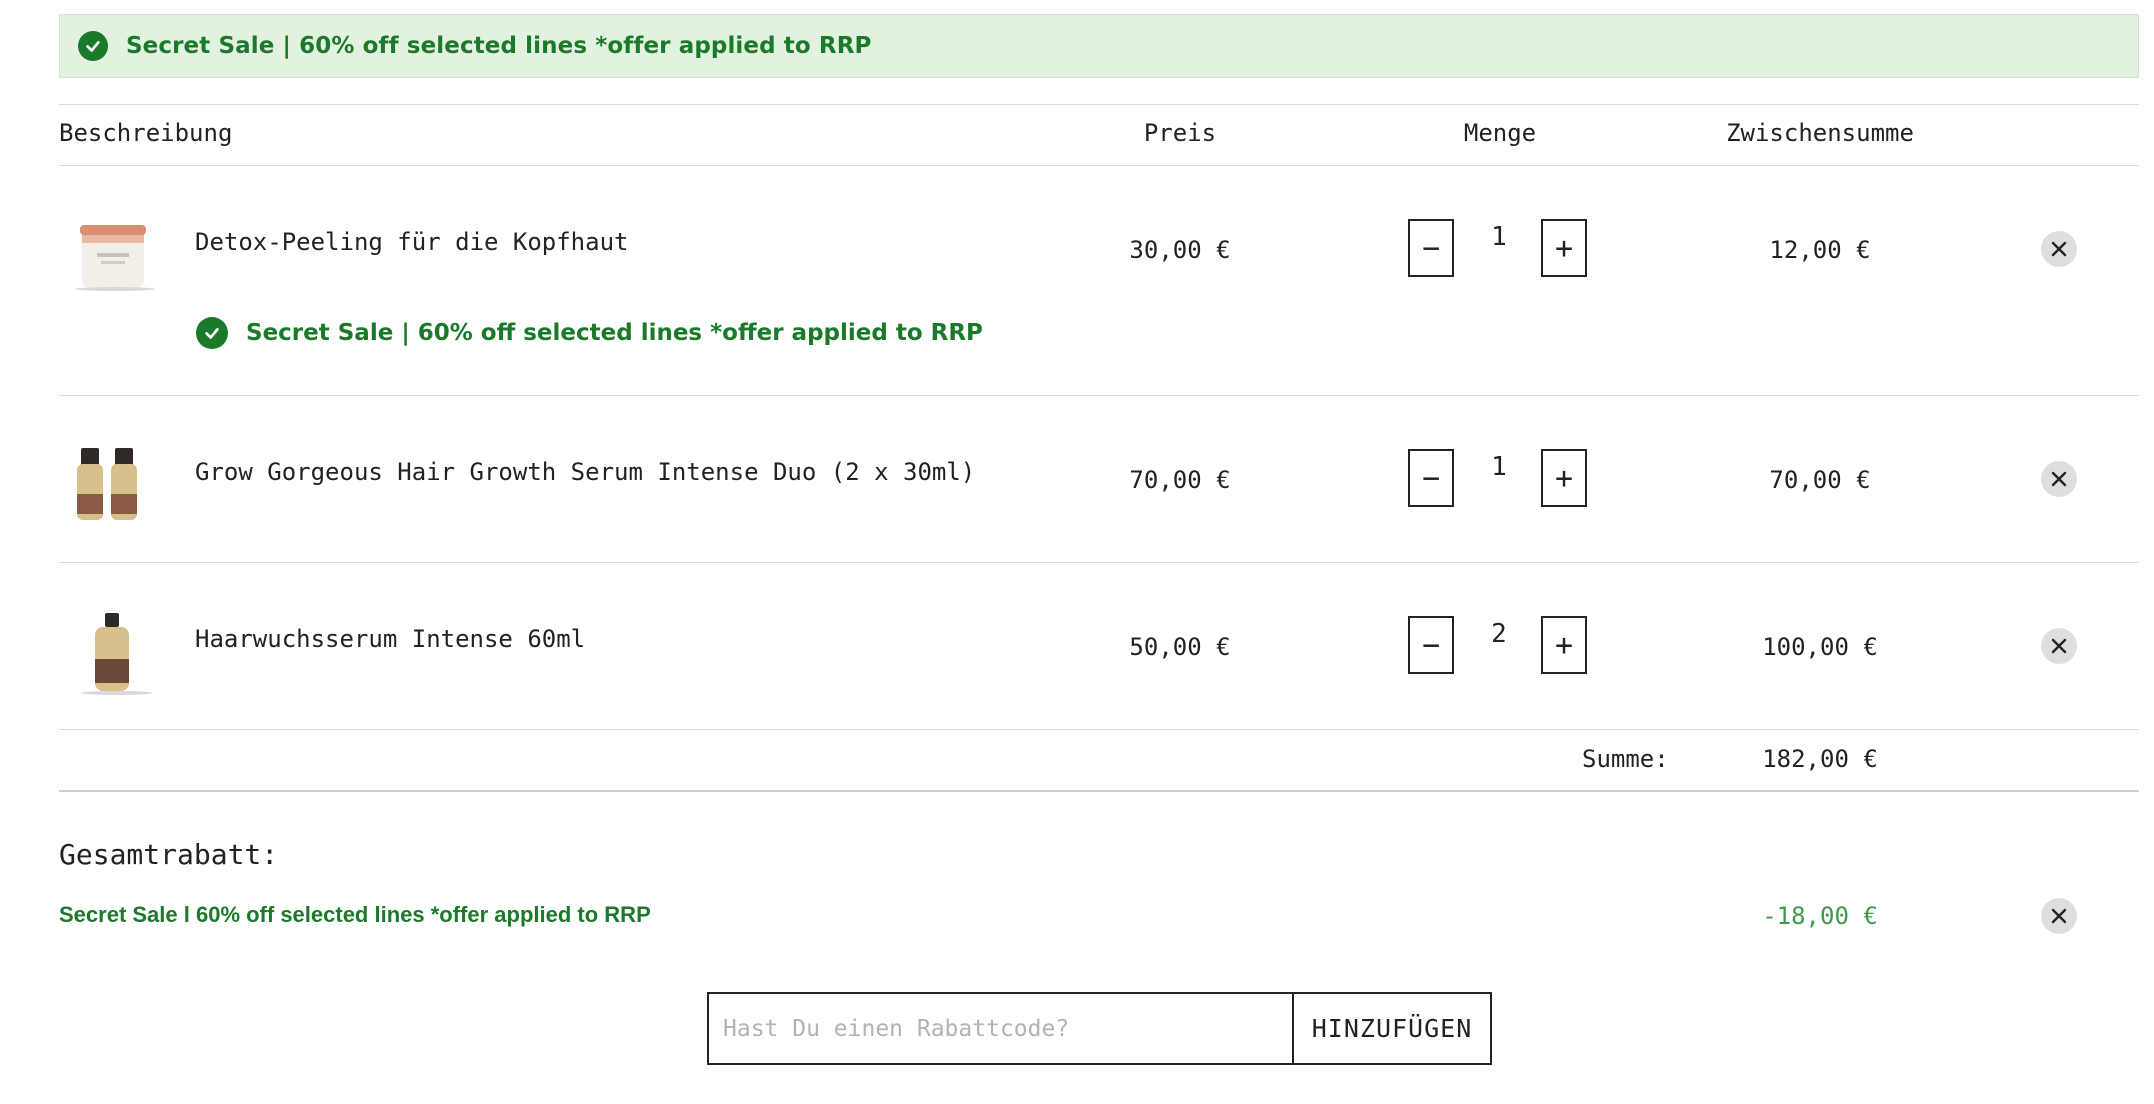  What do you see at coordinates (1500, 133) in the screenshot?
I see `column-header-quantity: Menge` at bounding box center [1500, 133].